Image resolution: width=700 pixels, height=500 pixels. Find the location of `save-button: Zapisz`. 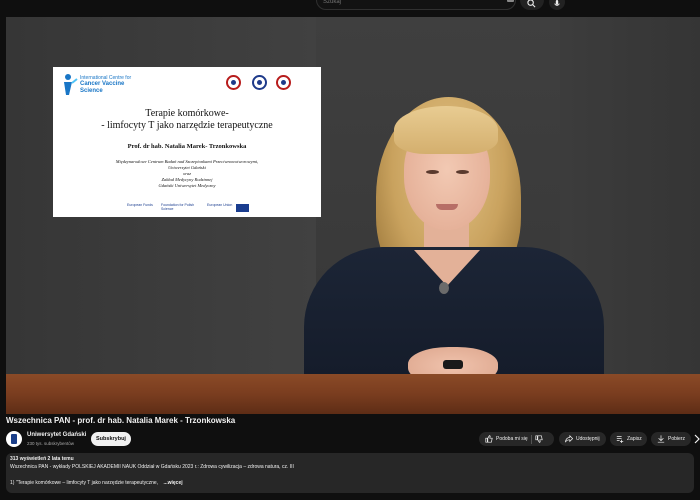

save-button: Zapisz is located at coordinates (628, 439).